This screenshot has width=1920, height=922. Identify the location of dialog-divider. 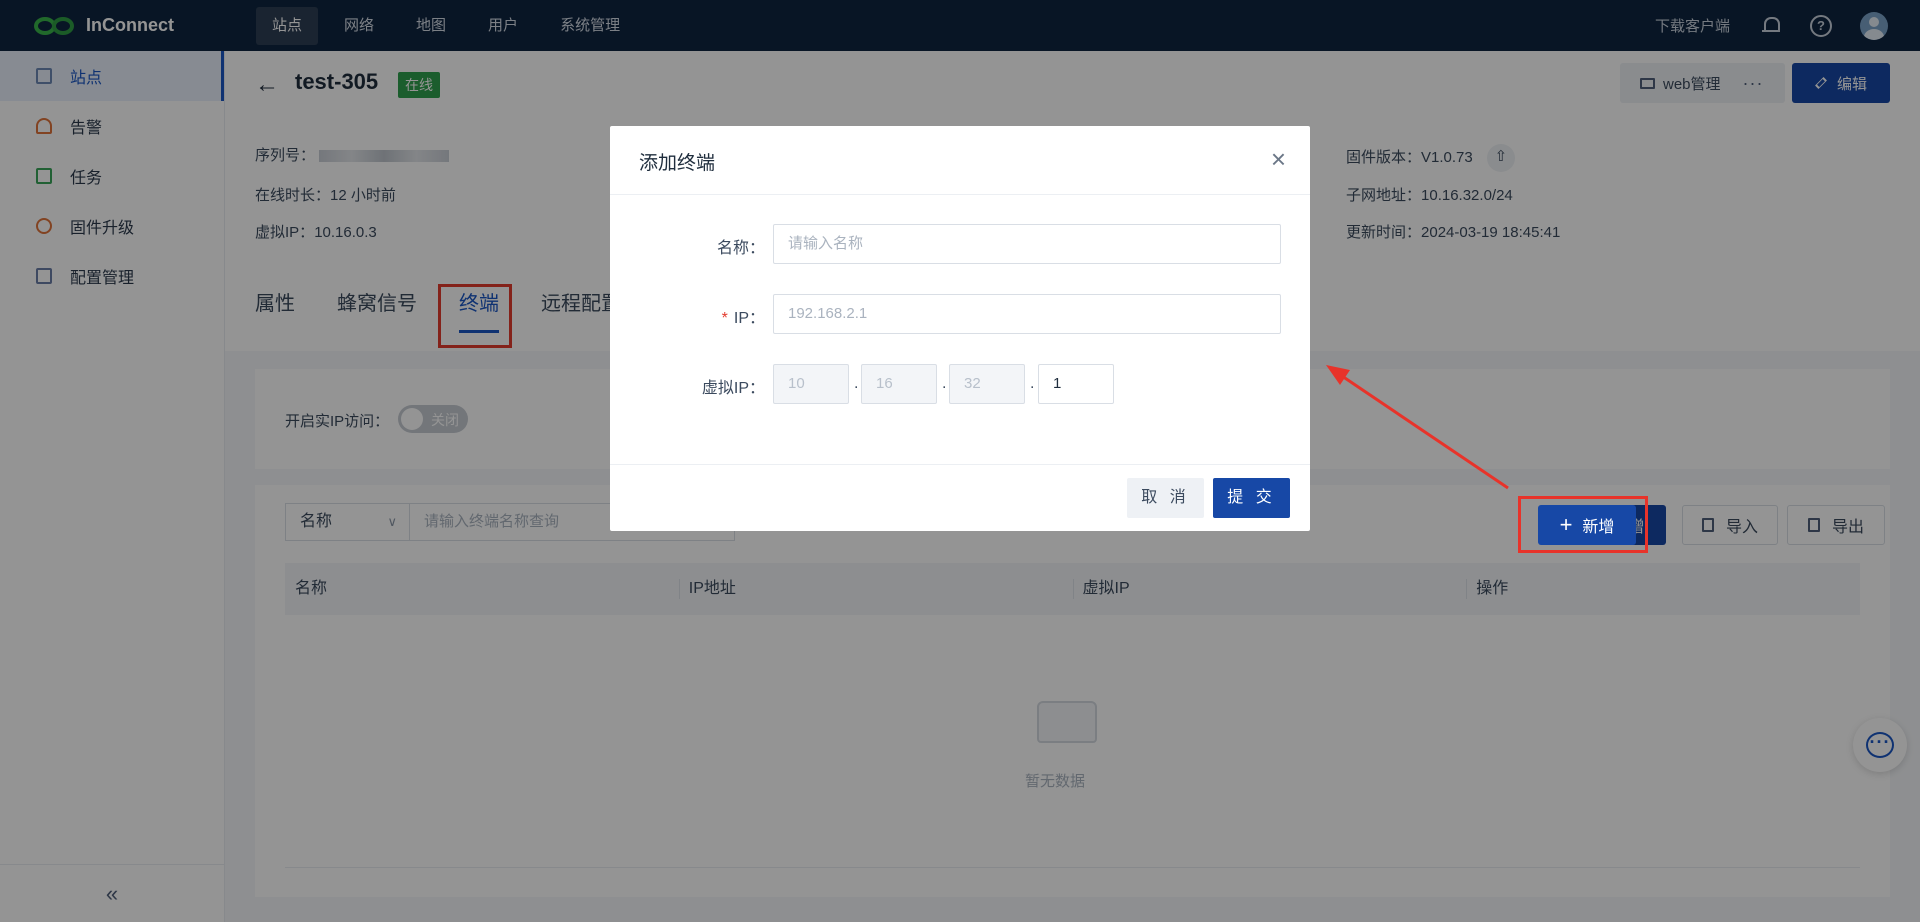
(960, 194).